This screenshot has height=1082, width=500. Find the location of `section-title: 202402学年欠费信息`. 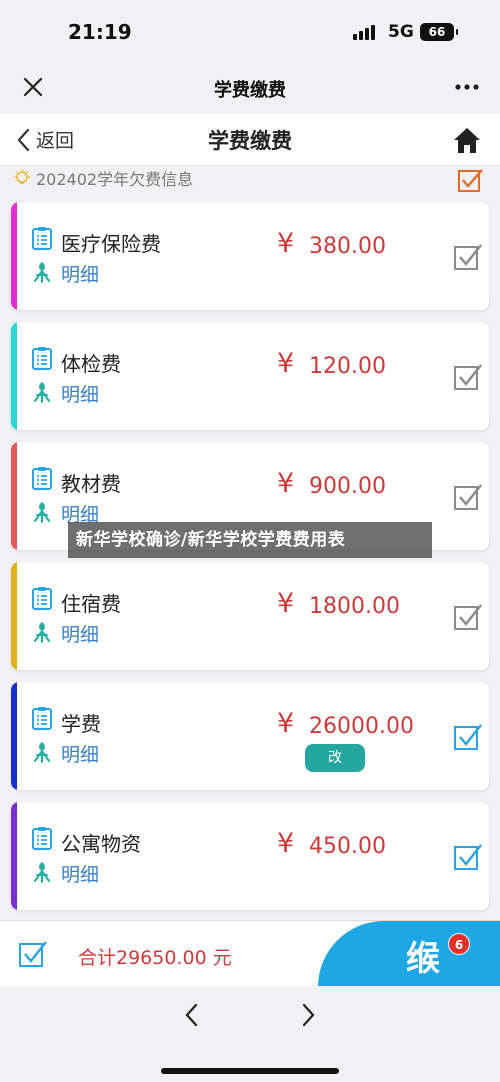

section-title: 202402学年欠费信息 is located at coordinates (115, 179).